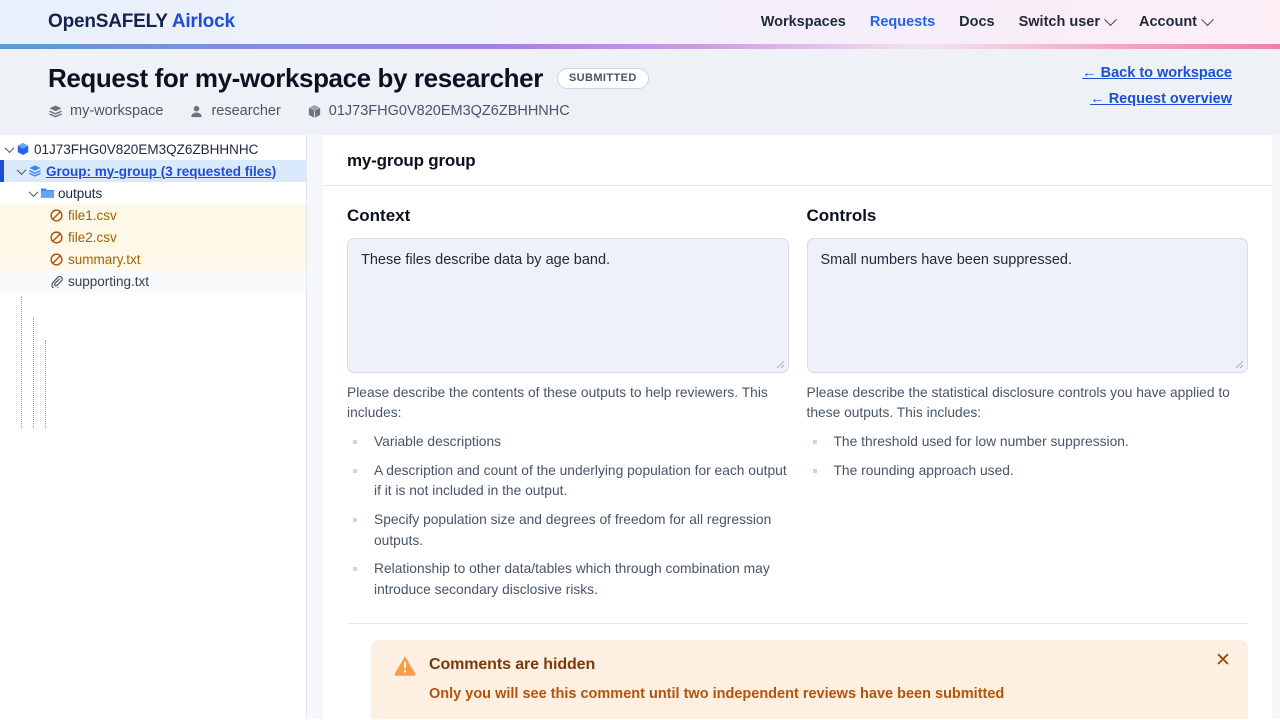 The height and width of the screenshot is (720, 1280). I want to click on nav-item-requests: Requests, so click(902, 22).